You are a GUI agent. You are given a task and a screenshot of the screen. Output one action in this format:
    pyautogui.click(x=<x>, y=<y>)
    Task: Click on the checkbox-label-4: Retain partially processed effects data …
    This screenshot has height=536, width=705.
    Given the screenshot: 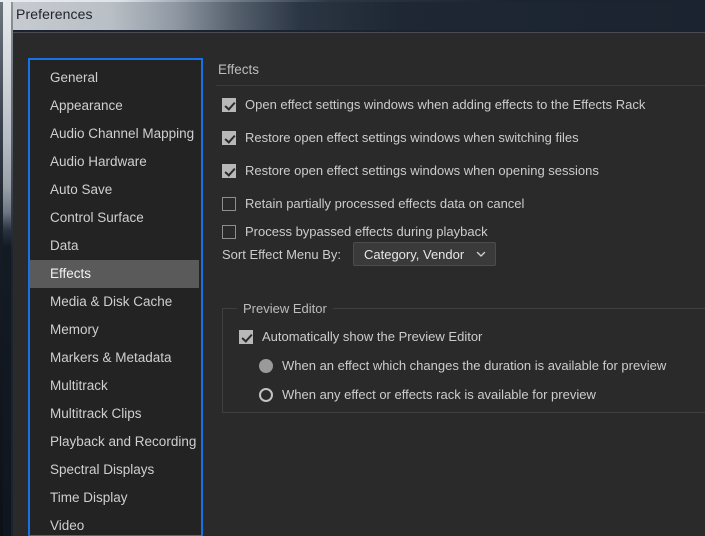 What is the action you would take?
    pyautogui.click(x=385, y=203)
    